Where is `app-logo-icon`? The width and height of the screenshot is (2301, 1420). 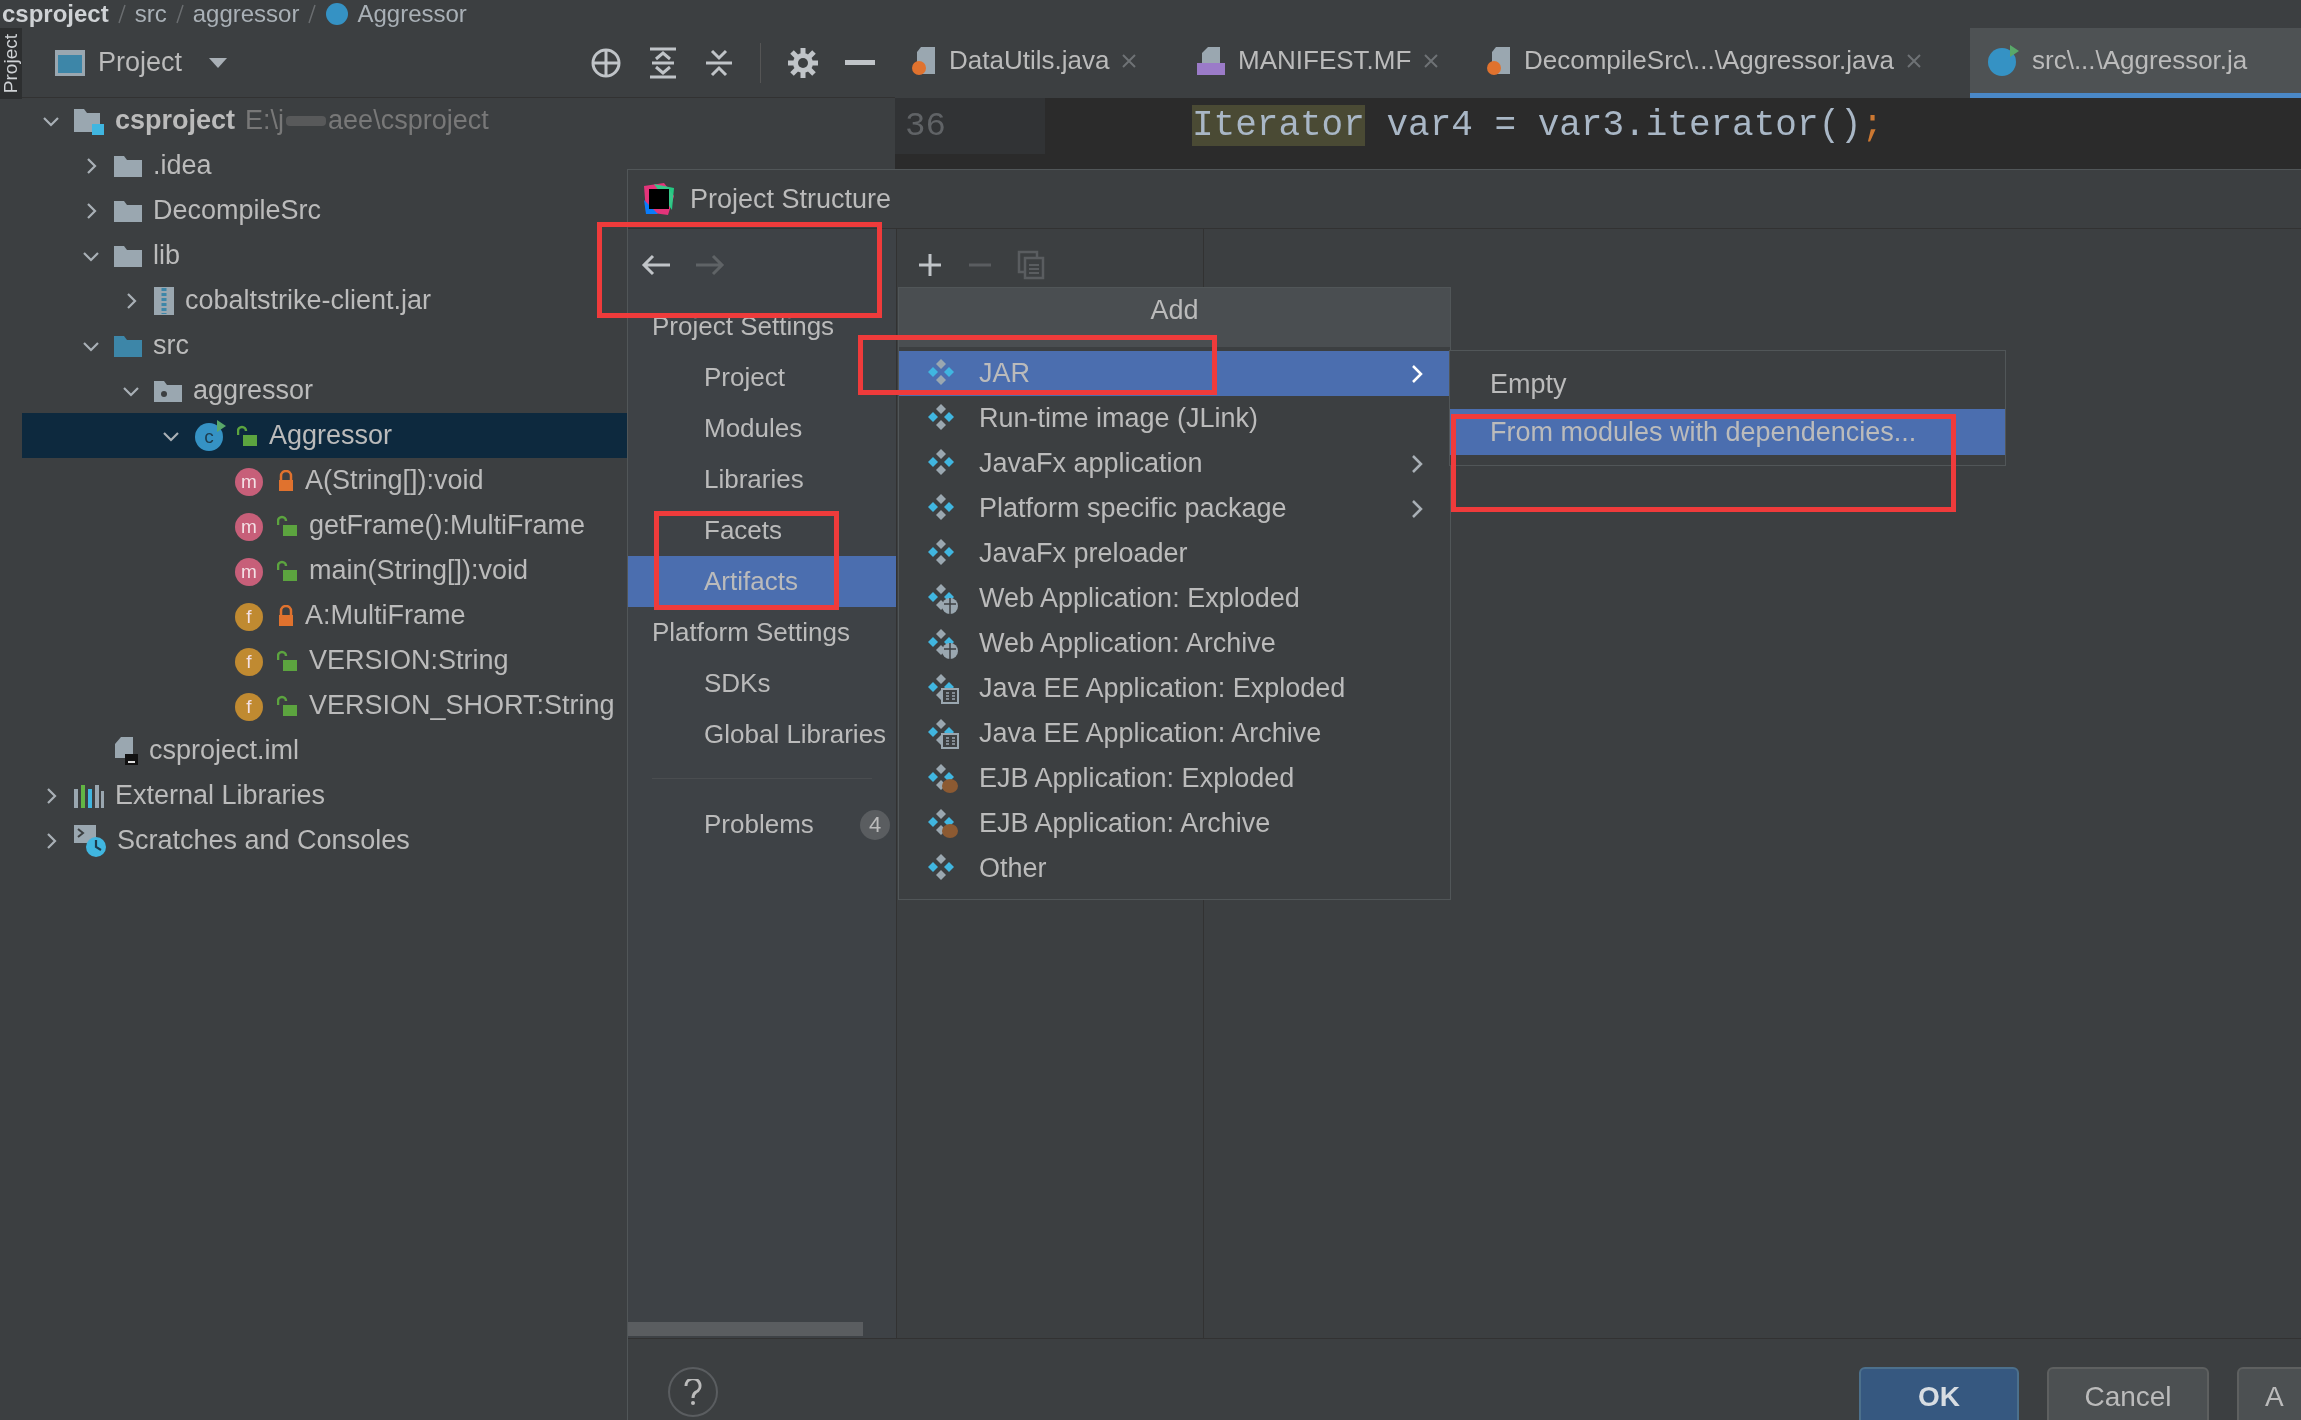
app-logo-icon is located at coordinates (659, 199).